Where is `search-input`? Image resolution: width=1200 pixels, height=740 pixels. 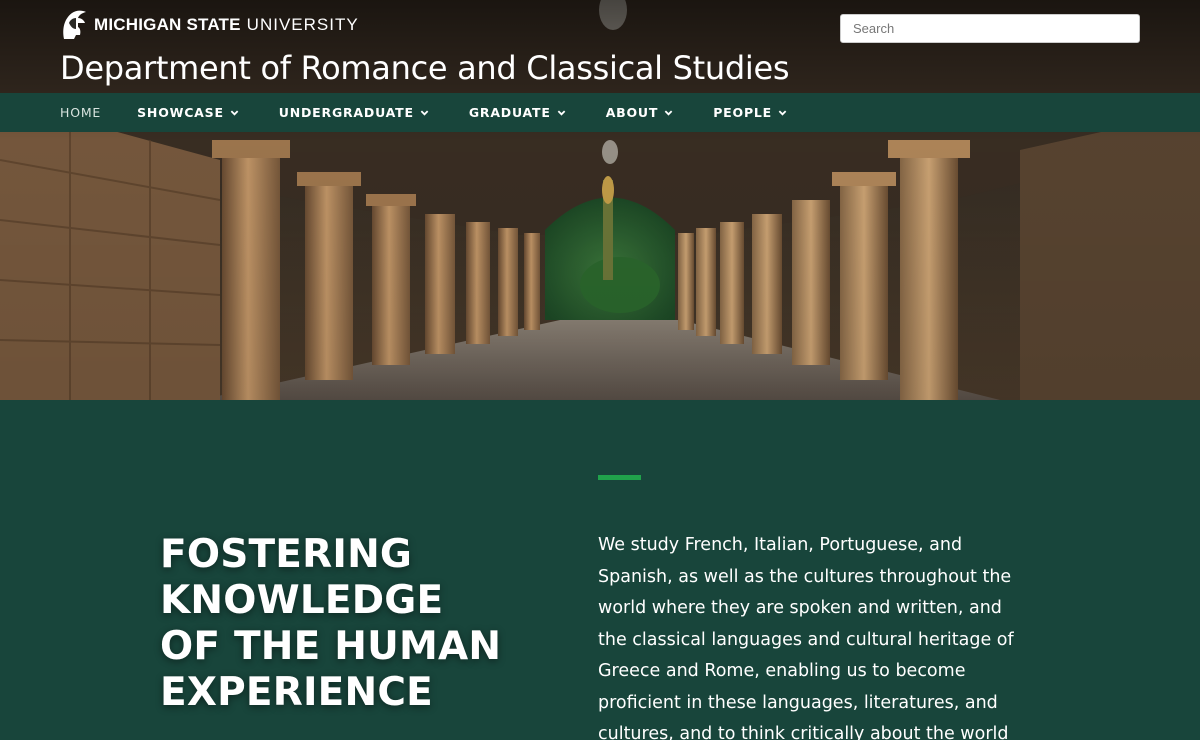 search-input is located at coordinates (990, 28).